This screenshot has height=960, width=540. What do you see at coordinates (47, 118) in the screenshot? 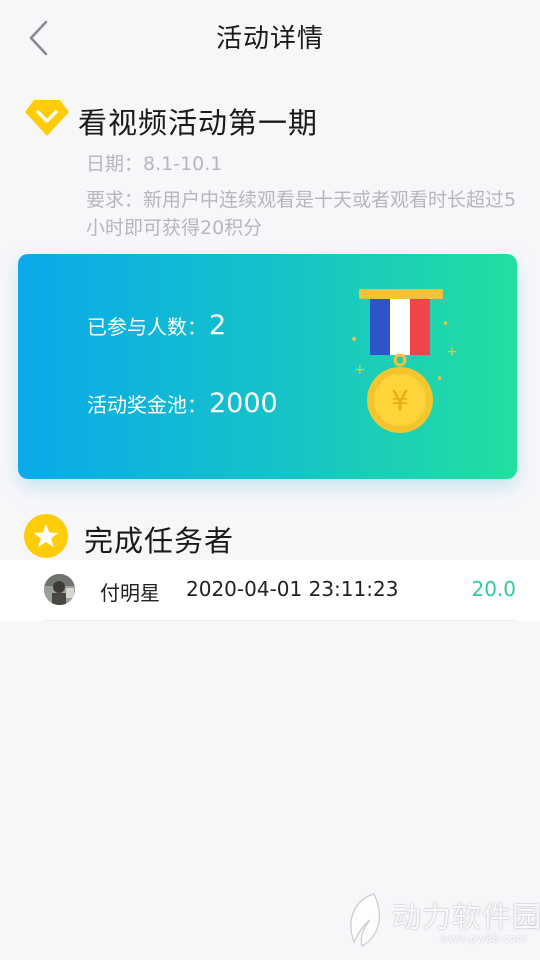
I see `diamond-chevron-icon` at bounding box center [47, 118].